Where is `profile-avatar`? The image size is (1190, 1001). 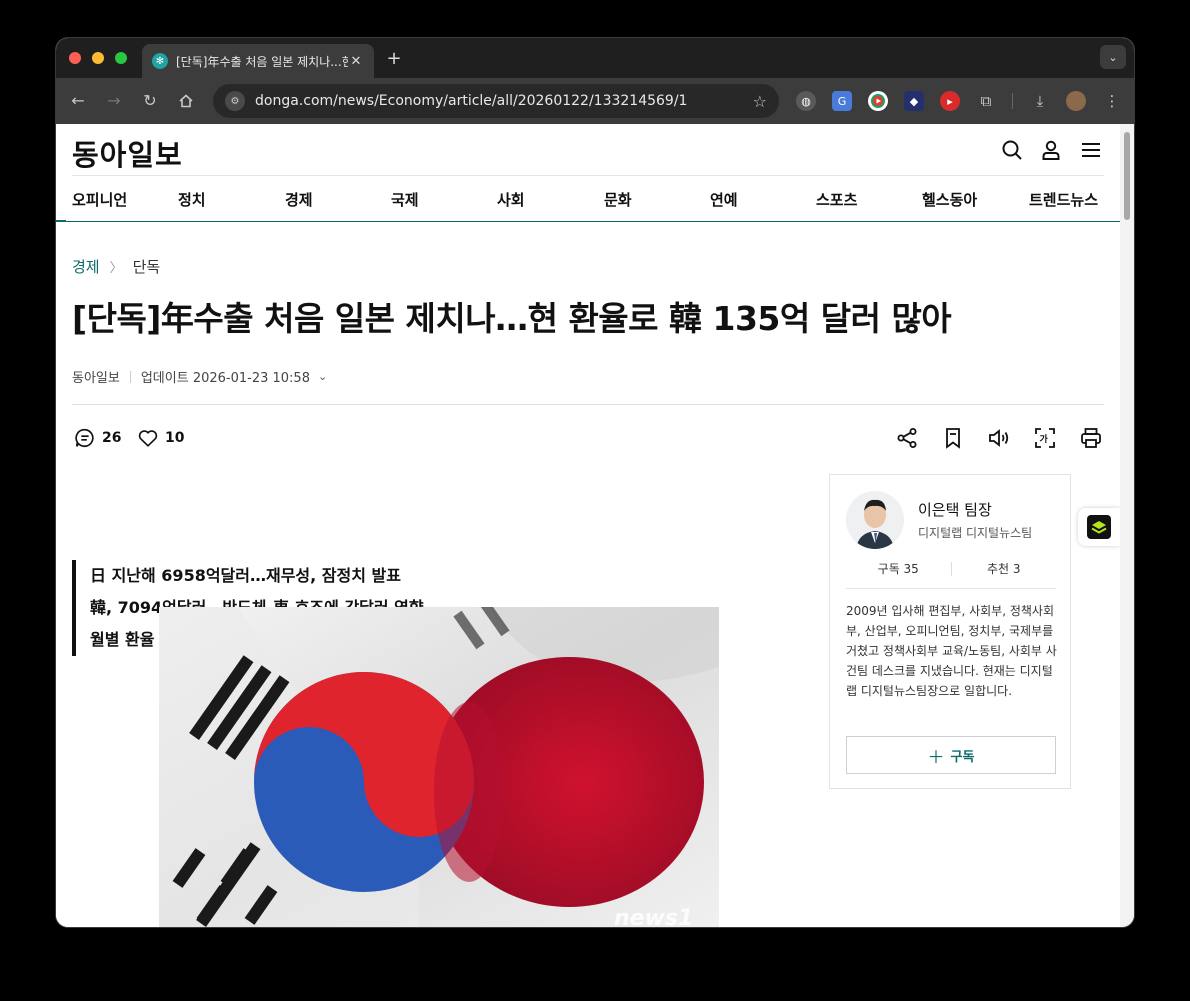
profile-avatar is located at coordinates (1076, 101).